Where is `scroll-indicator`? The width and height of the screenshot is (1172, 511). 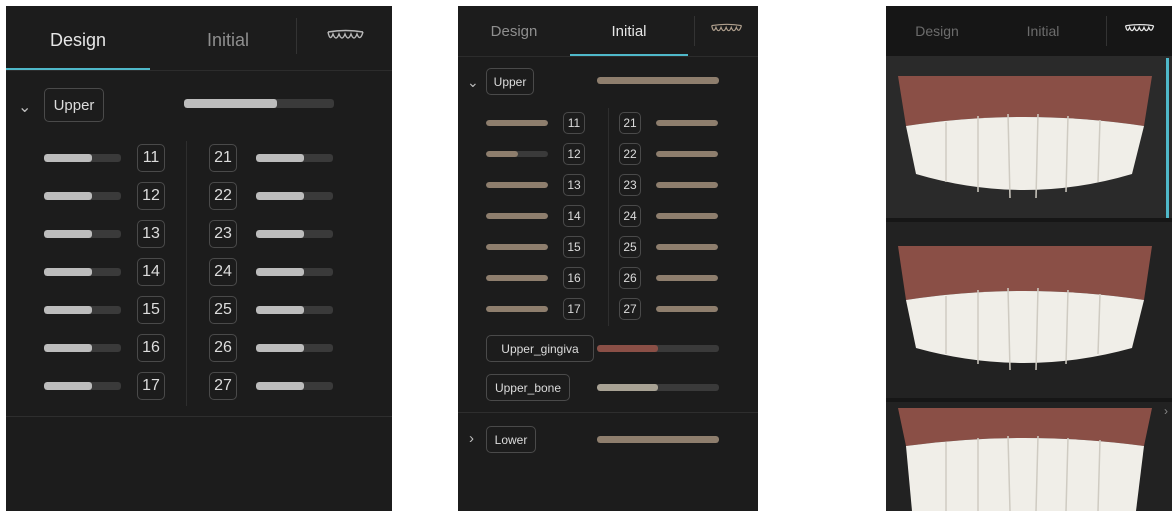
scroll-indicator is located at coordinates (1167, 138).